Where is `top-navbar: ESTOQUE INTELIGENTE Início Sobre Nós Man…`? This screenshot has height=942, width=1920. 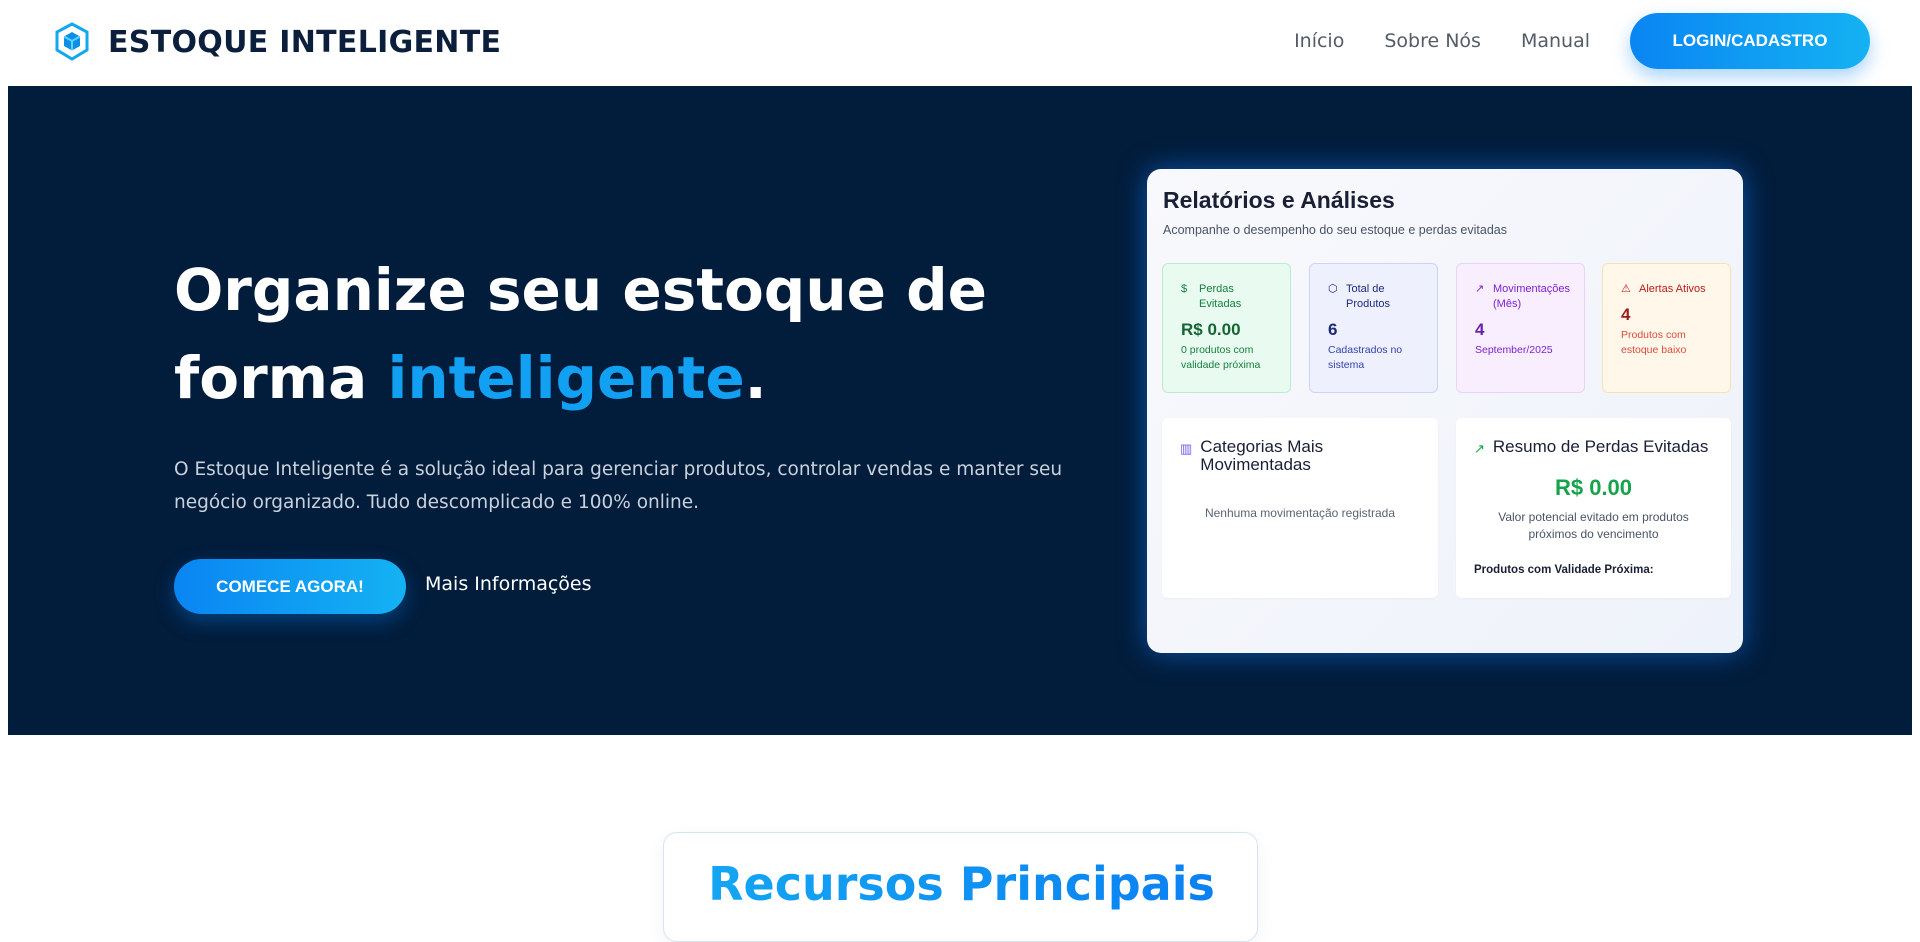 top-navbar: ESTOQUE INTELIGENTE Início Sobre Nós Man… is located at coordinates (960, 43).